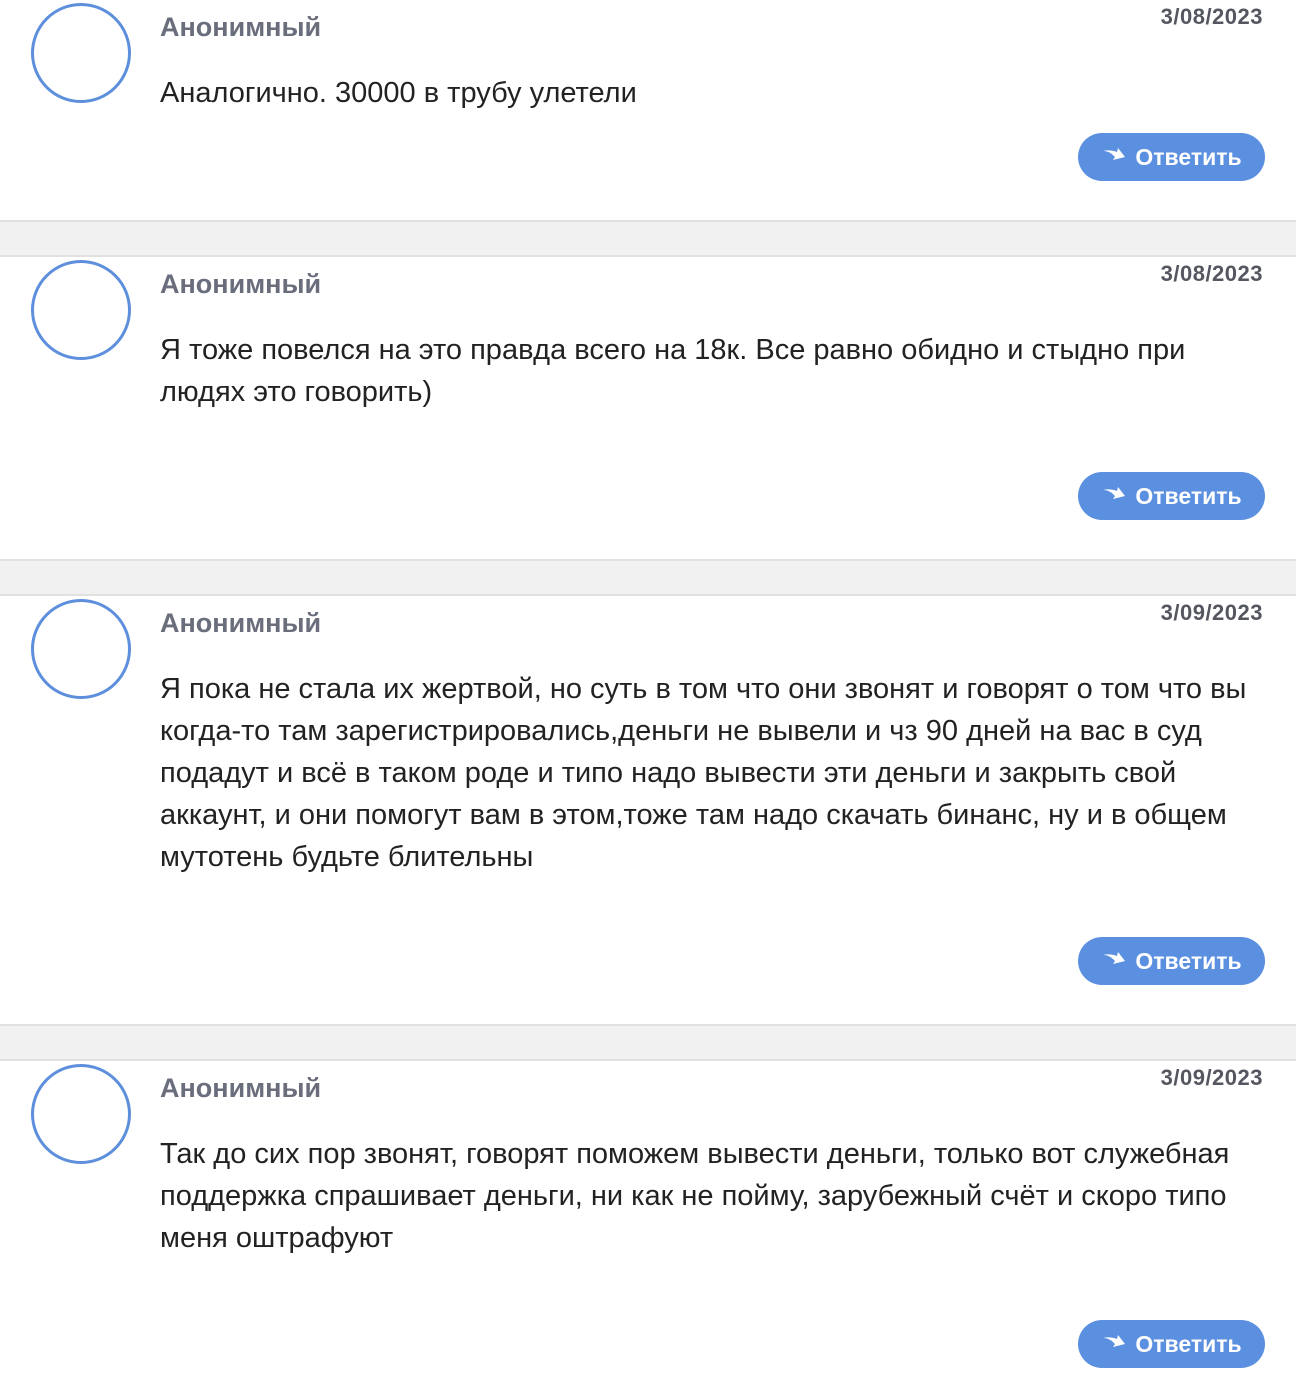  What do you see at coordinates (398, 93) in the screenshot?
I see `comment-text: Аналогично. 30000 в трубу улетели` at bounding box center [398, 93].